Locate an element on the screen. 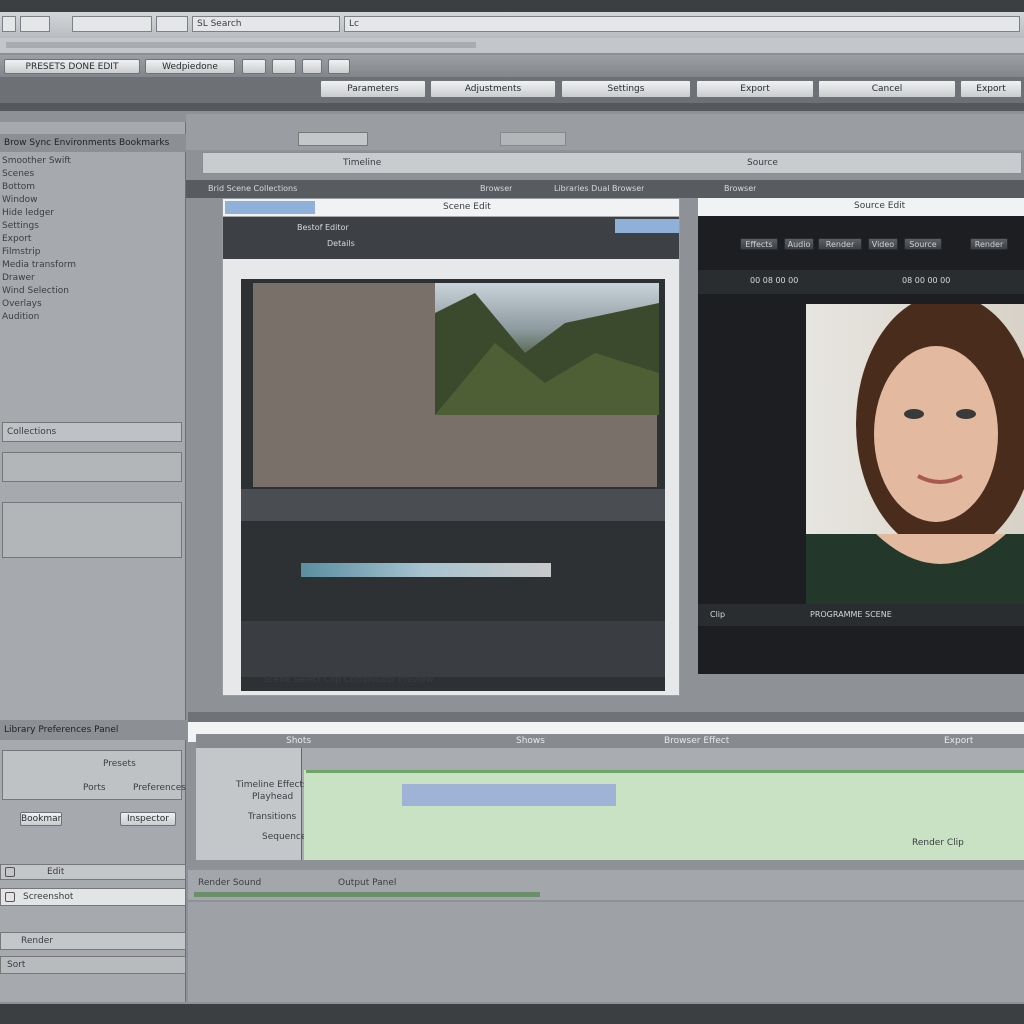  film-icon is located at coordinates (312, 66).